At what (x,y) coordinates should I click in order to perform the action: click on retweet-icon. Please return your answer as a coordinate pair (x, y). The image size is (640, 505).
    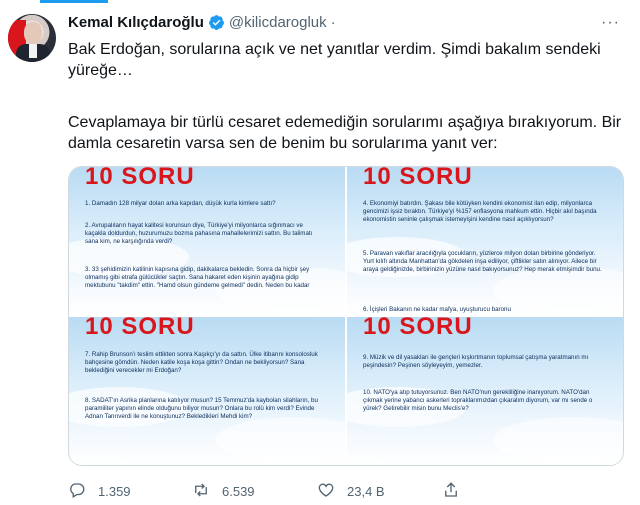
    Looking at the image, I should click on (201, 491).